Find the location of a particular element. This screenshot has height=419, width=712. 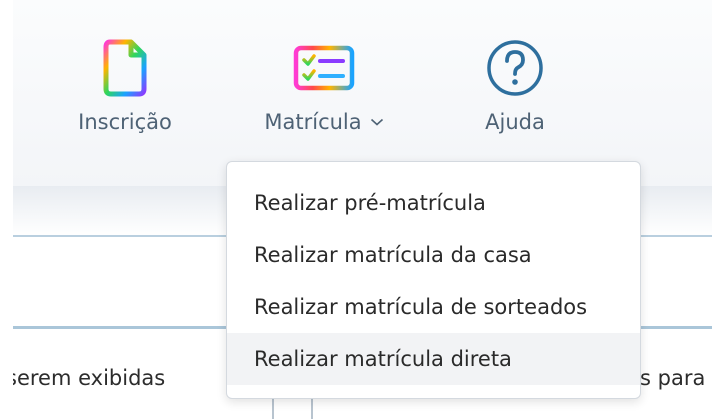

document-icon is located at coordinates (125, 68).